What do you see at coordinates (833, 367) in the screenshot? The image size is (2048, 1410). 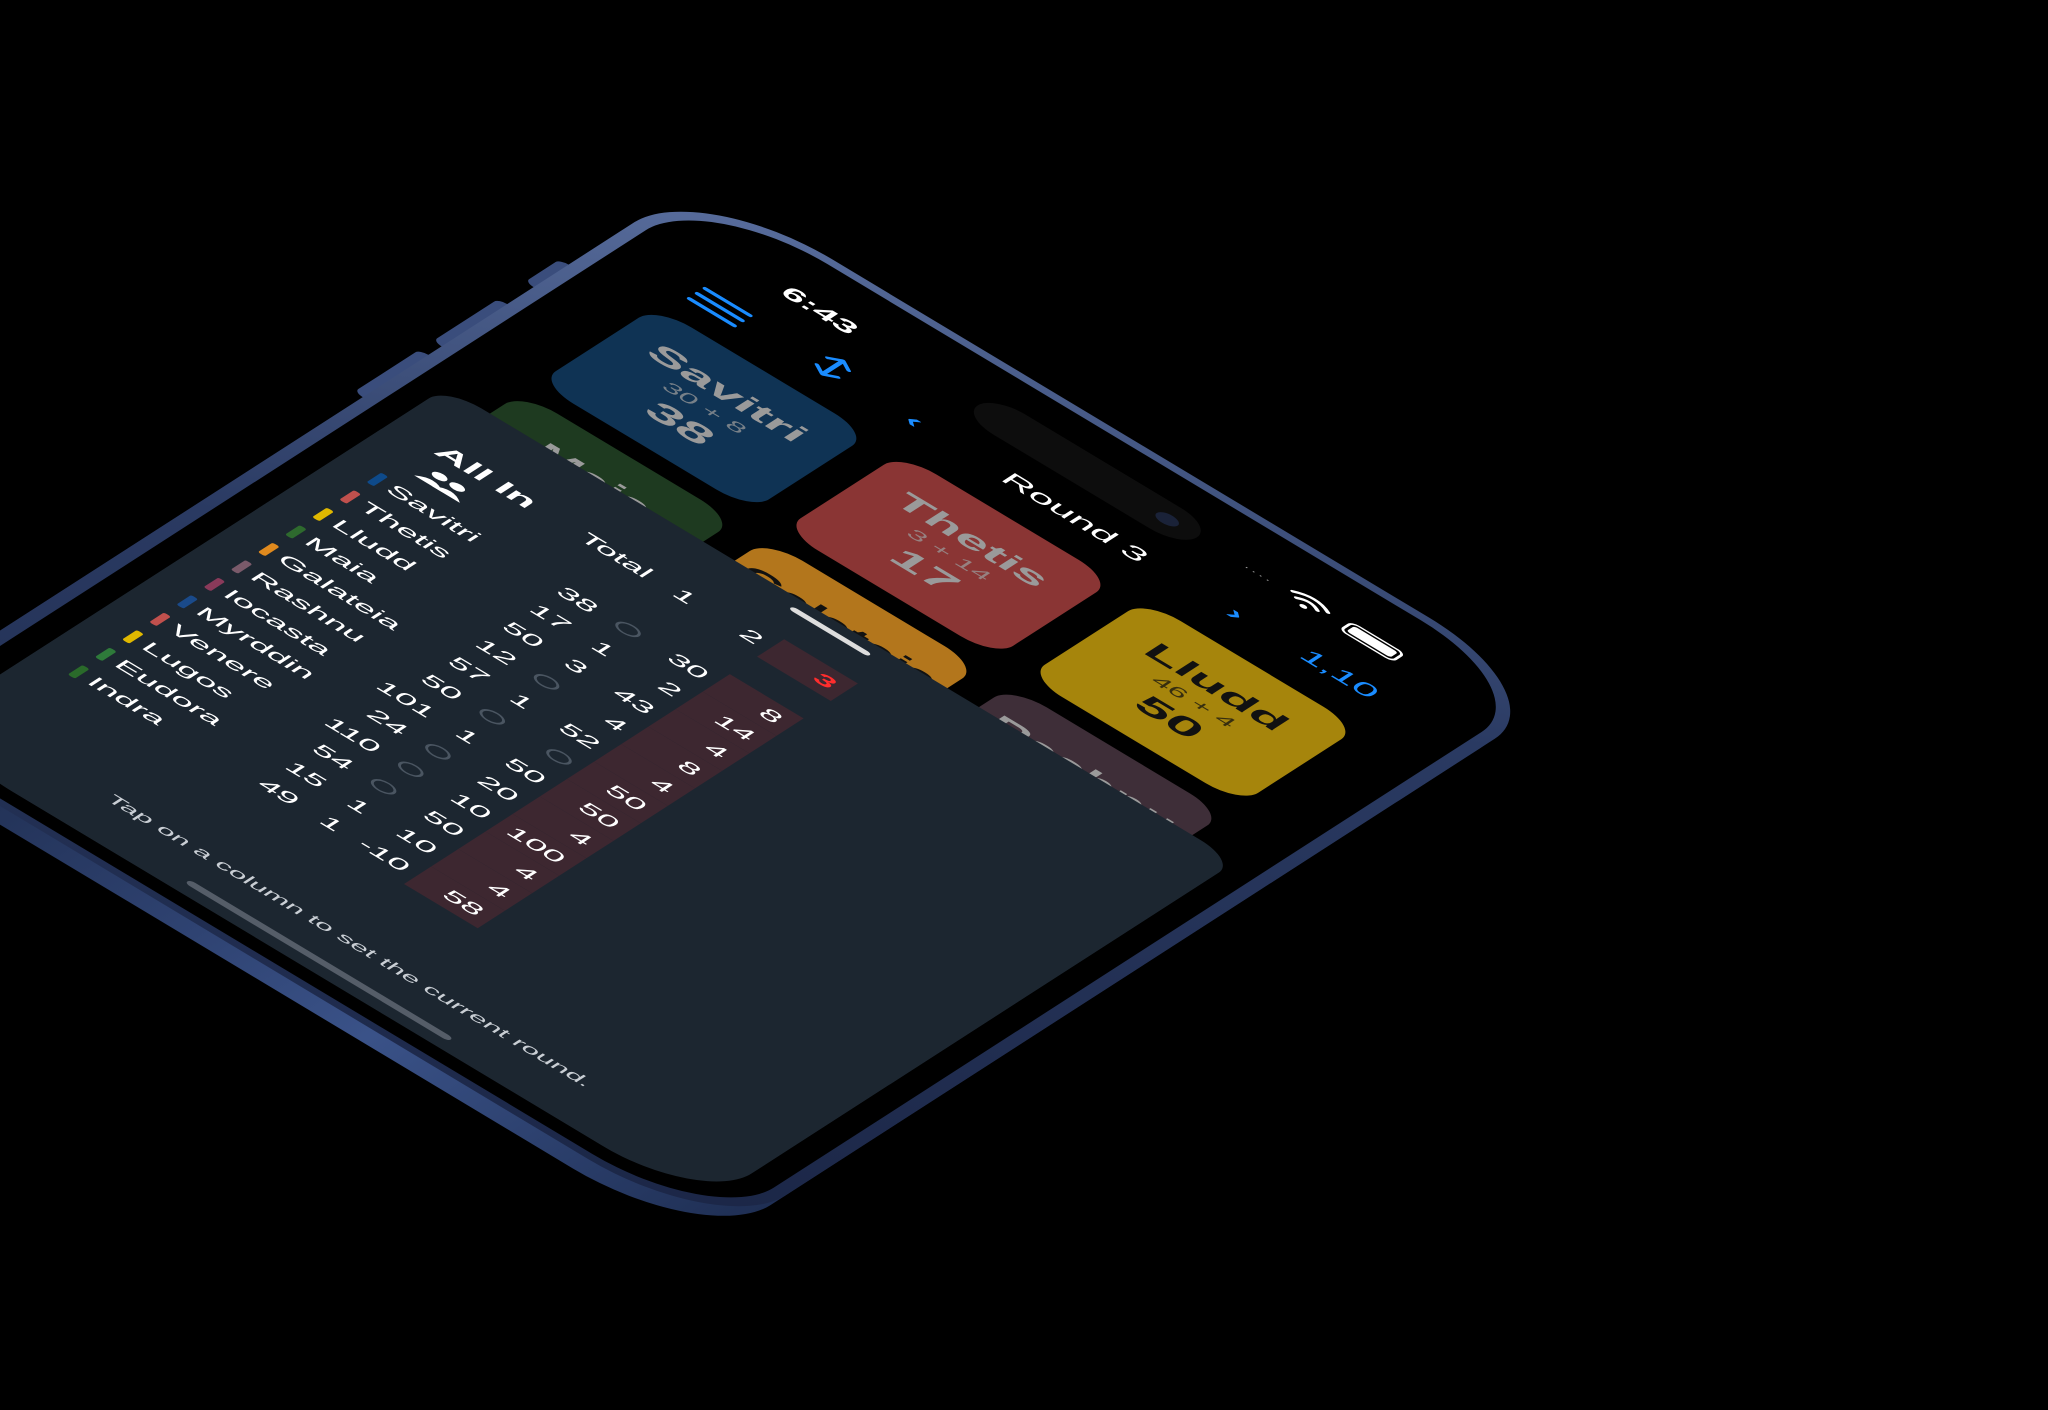 I see `arrow-up-down-icon` at bounding box center [833, 367].